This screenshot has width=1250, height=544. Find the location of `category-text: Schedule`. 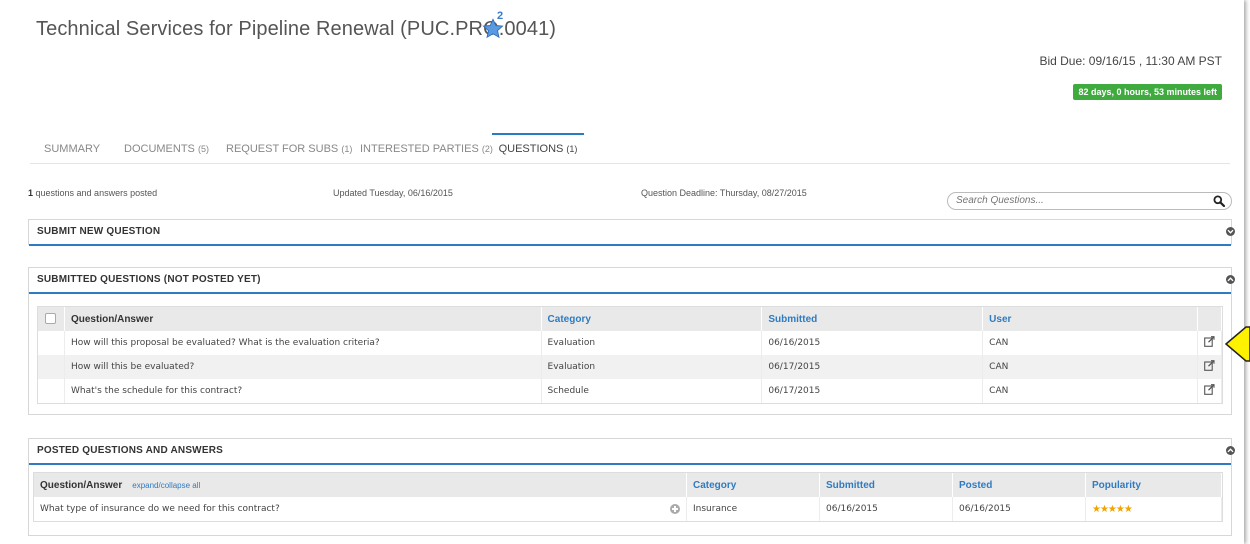

category-text: Schedule is located at coordinates (652, 391).